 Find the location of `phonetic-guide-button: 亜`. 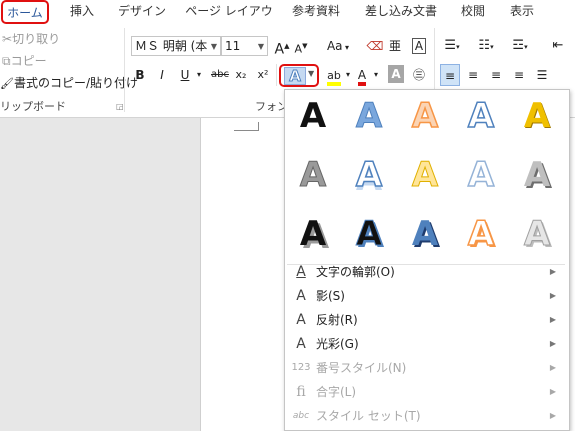

phonetic-guide-button: 亜 is located at coordinates (395, 46).